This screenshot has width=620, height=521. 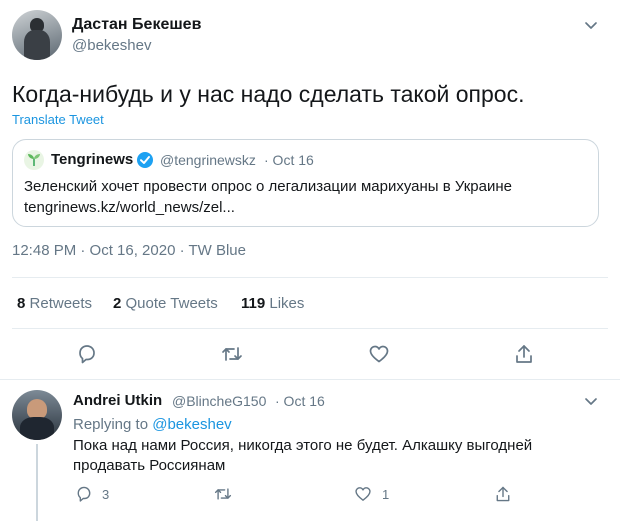 What do you see at coordinates (363, 494) in the screenshot?
I see `reply-like-icon` at bounding box center [363, 494].